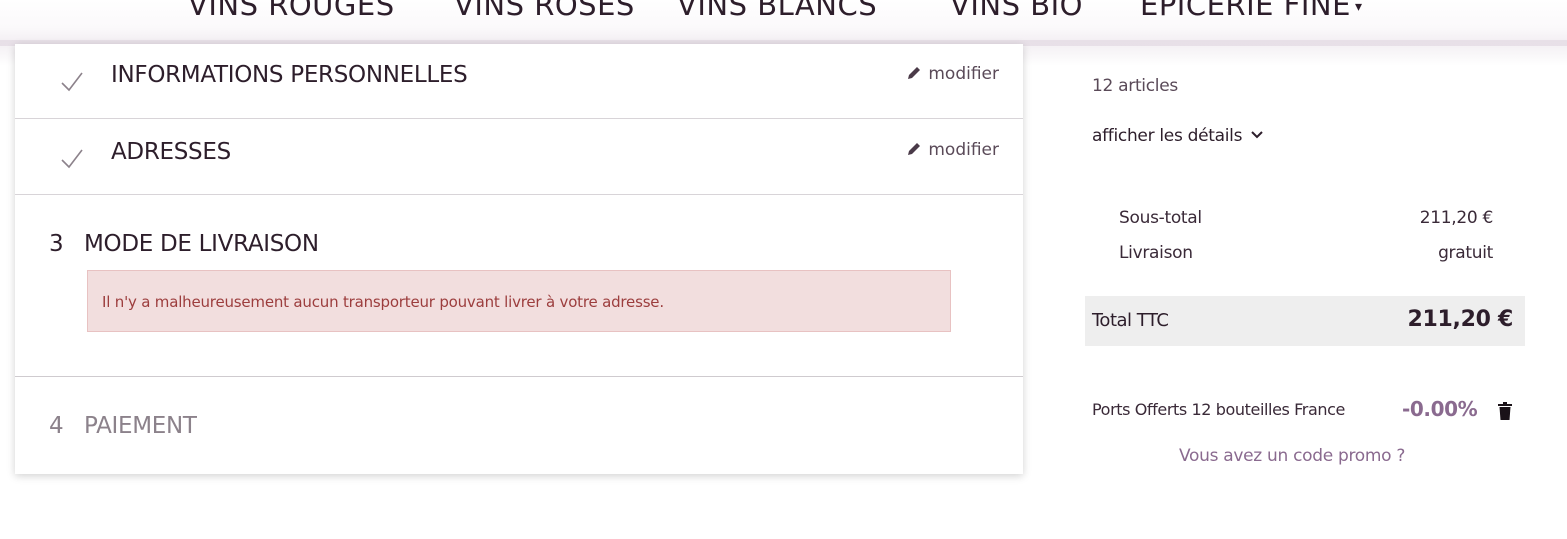 The image size is (1567, 539). I want to click on chevron-down-icon, so click(1257, 135).